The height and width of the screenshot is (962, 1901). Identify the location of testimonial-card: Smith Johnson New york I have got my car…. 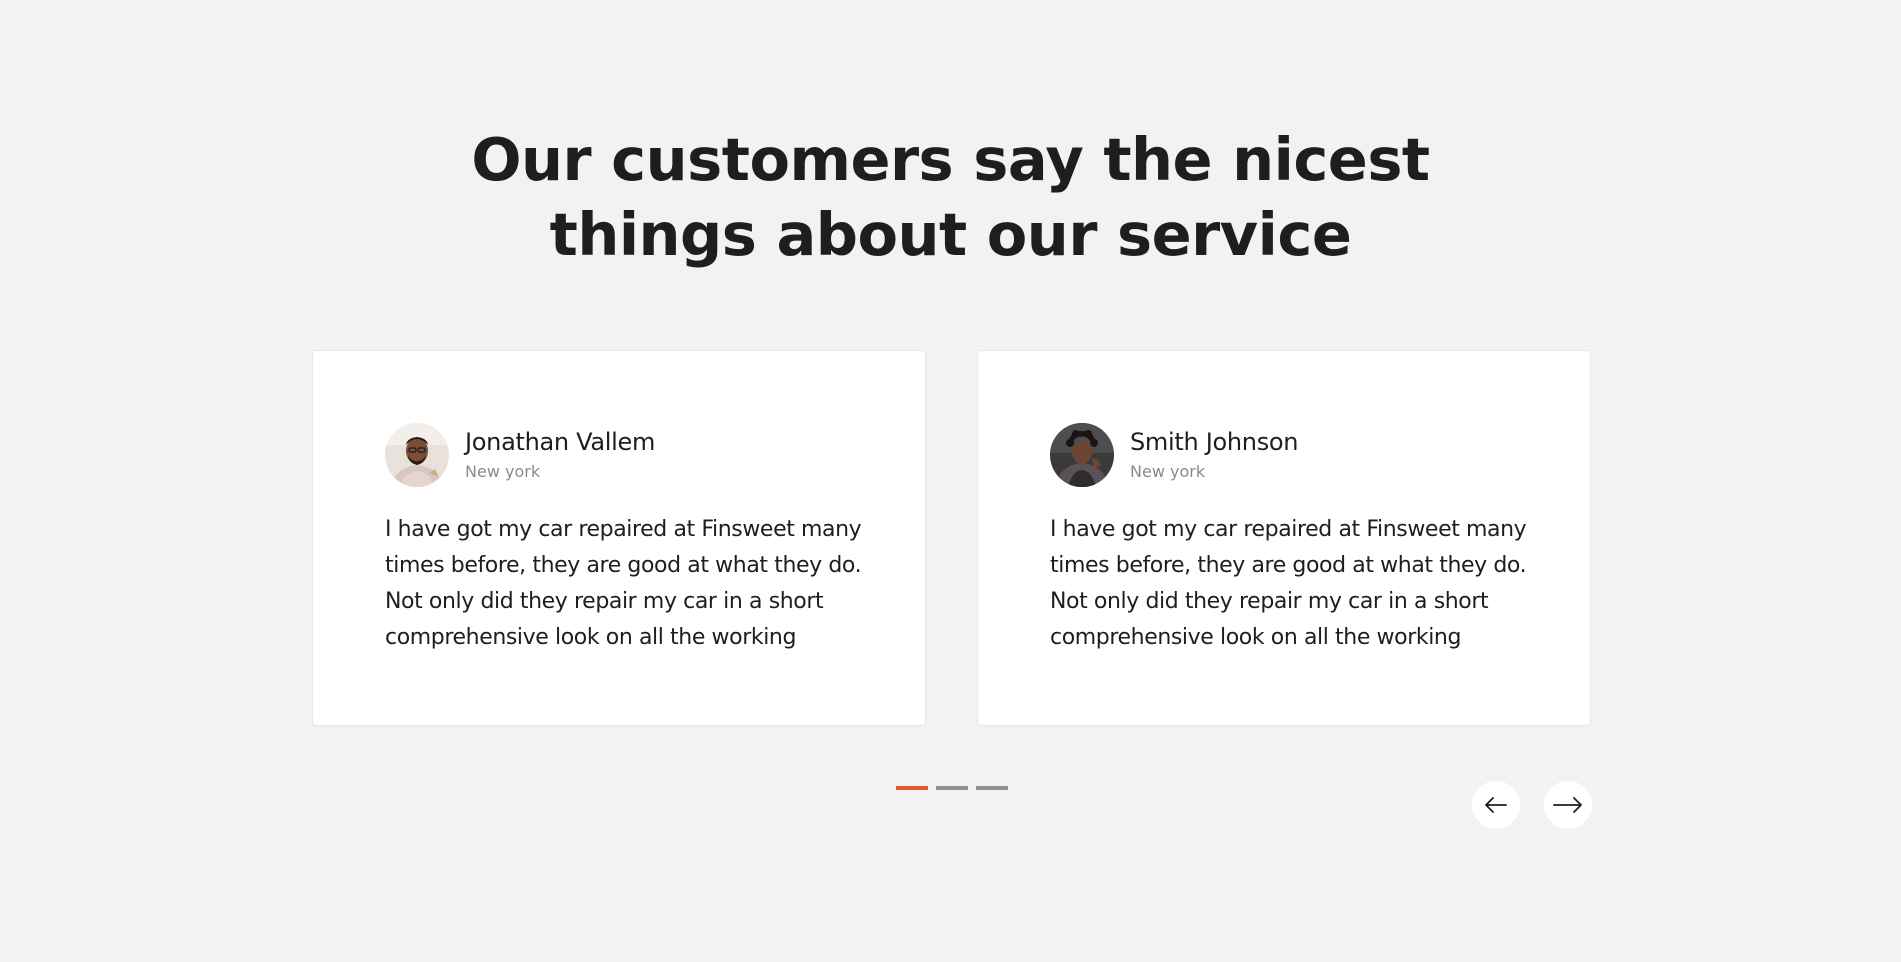
(1284, 538).